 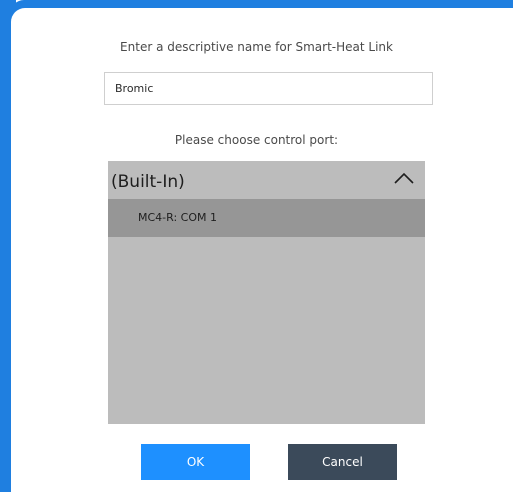 I want to click on port-item-label: MC4-R: COM 1, so click(x=177, y=217).